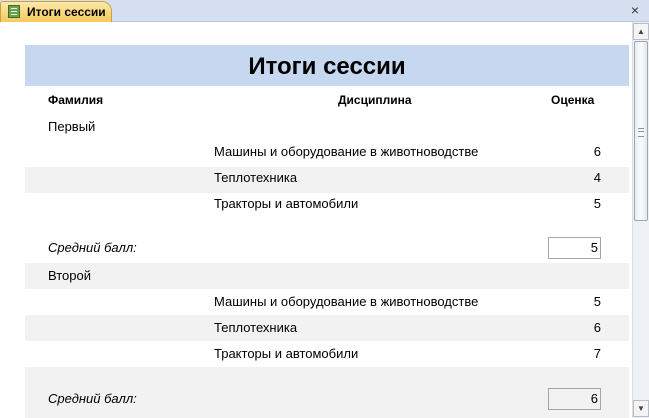 The height and width of the screenshot is (418, 649). I want to click on average-value-field: 6, so click(574, 399).